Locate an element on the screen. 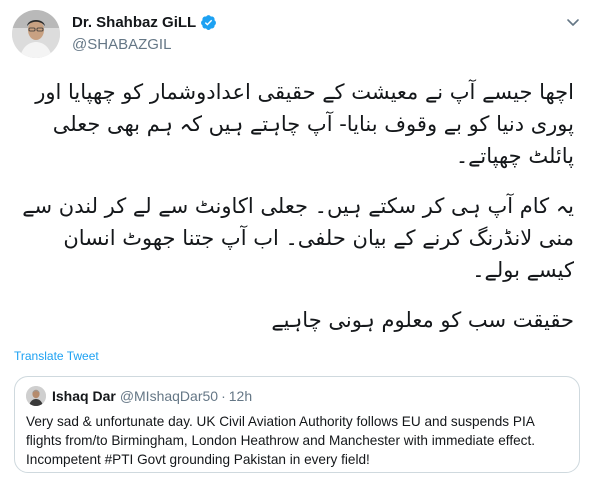  quoted-author-avatar is located at coordinates (36, 396).